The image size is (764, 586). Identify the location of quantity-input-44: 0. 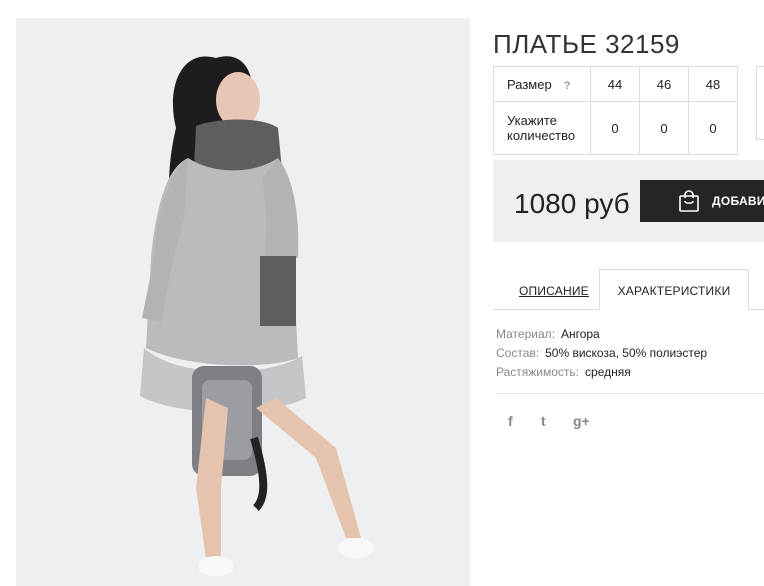
(615, 128).